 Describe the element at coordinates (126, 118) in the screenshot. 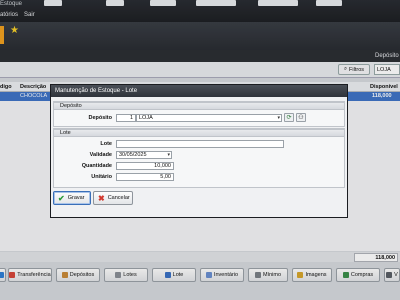

I see `deposito-code-field: 1` at that location.